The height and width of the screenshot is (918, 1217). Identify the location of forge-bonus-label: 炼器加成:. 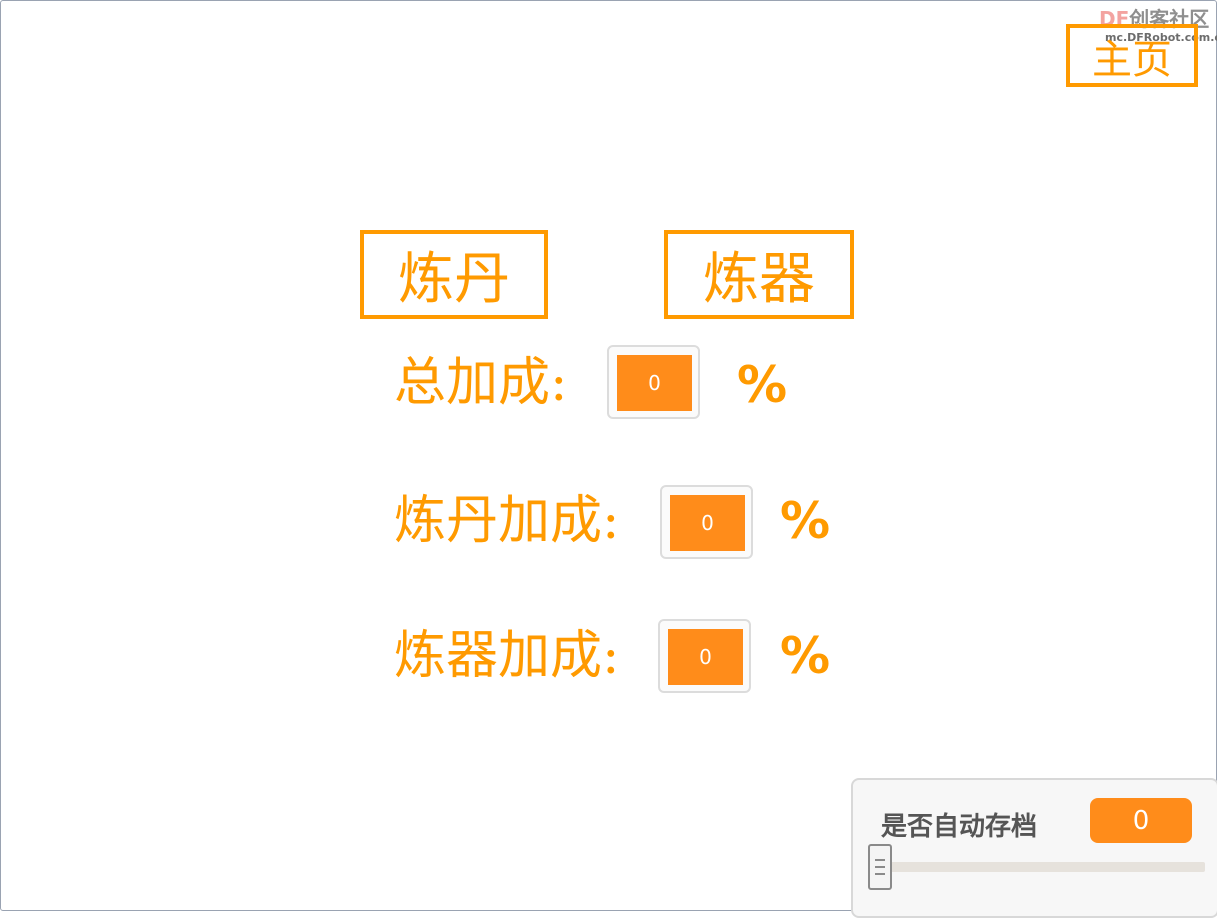
(507, 656).